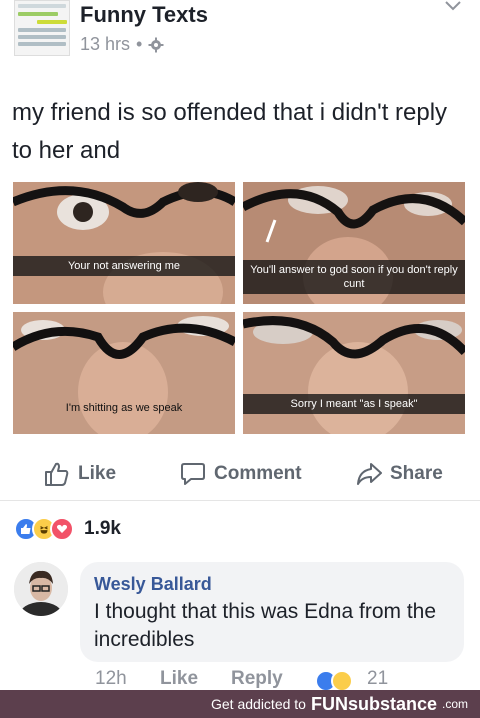 The width and height of the screenshot is (480, 718). I want to click on watermark-footer: Get addicted to FUNsubstance .com, so click(240, 704).